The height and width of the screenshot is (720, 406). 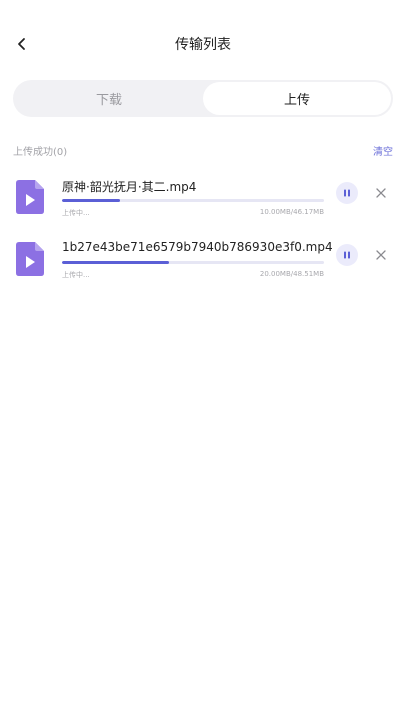 I want to click on tab-upload: 上传, so click(x=297, y=98).